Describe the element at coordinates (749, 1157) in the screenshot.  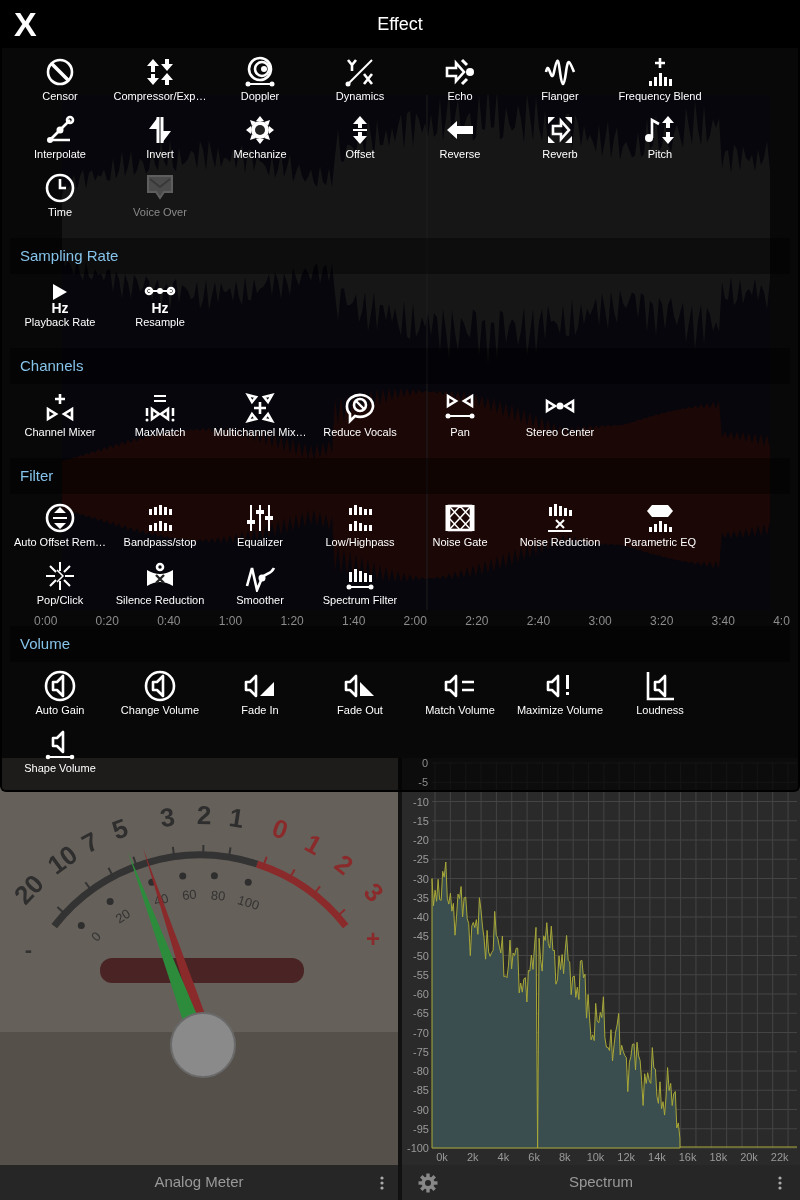
I see `axis-label: 20k` at that location.